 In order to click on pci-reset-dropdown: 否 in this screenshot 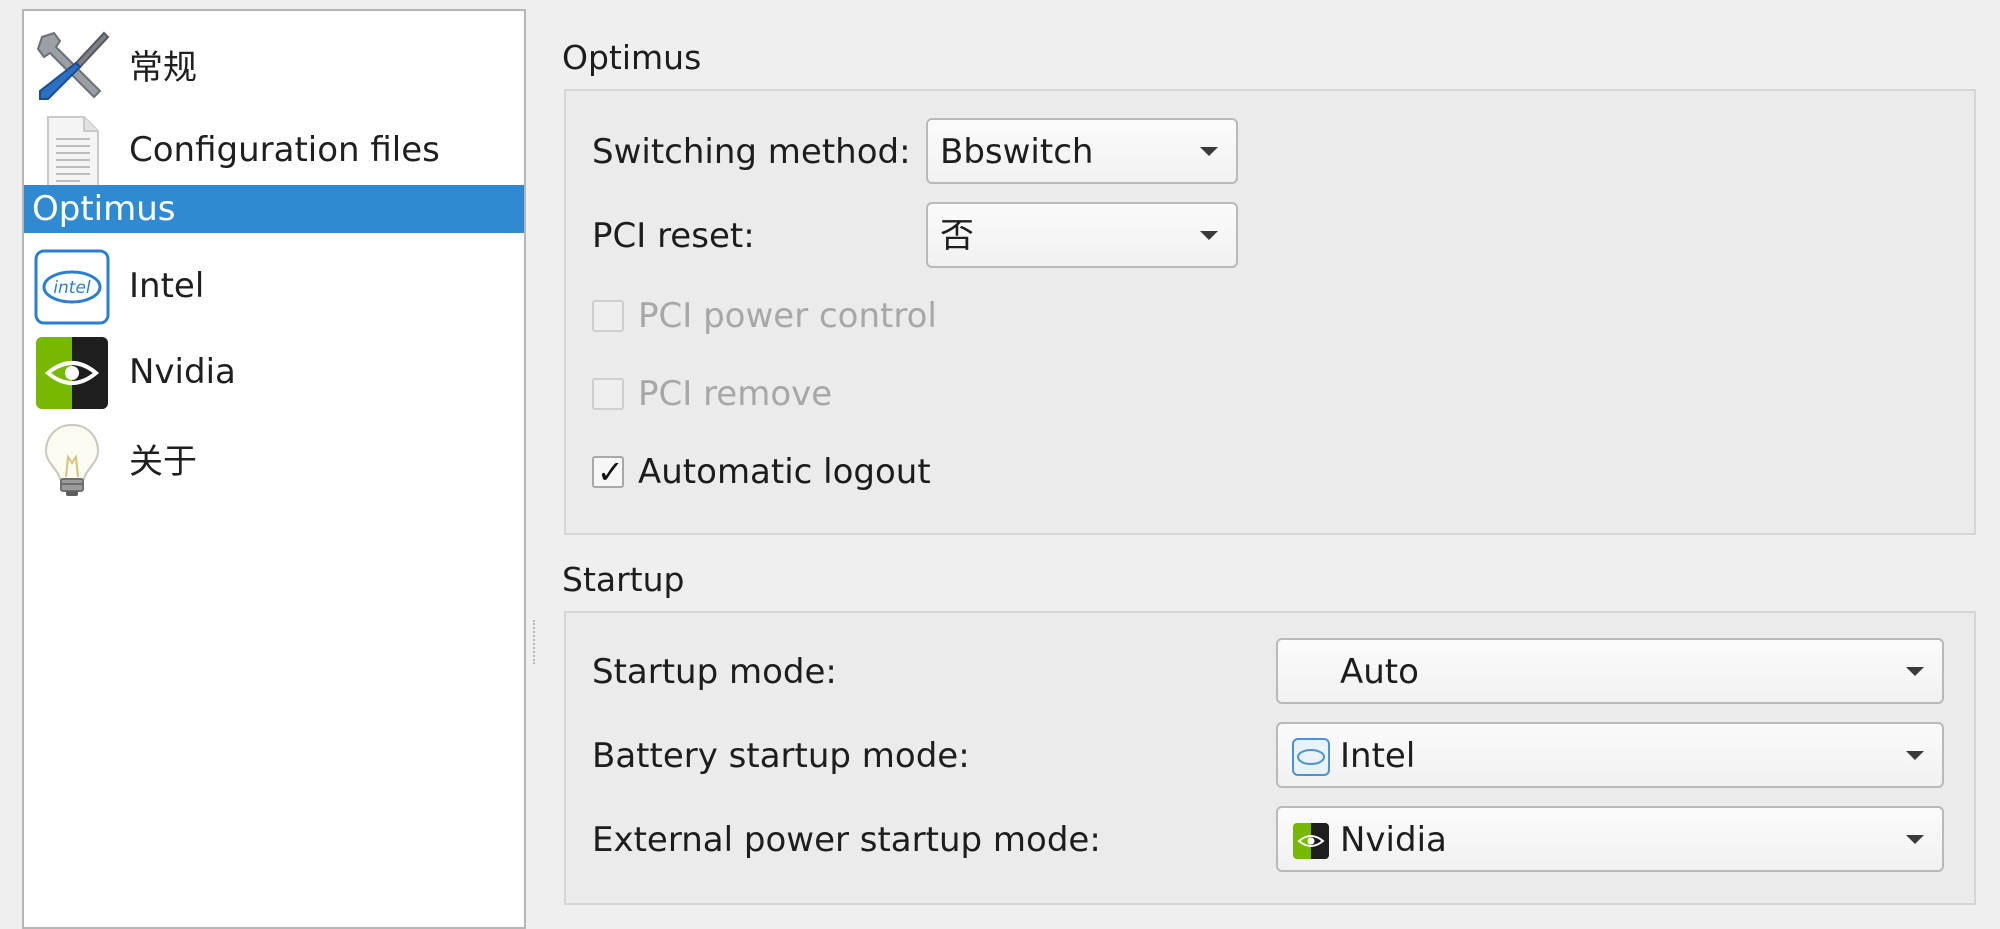, I will do `click(1082, 235)`.